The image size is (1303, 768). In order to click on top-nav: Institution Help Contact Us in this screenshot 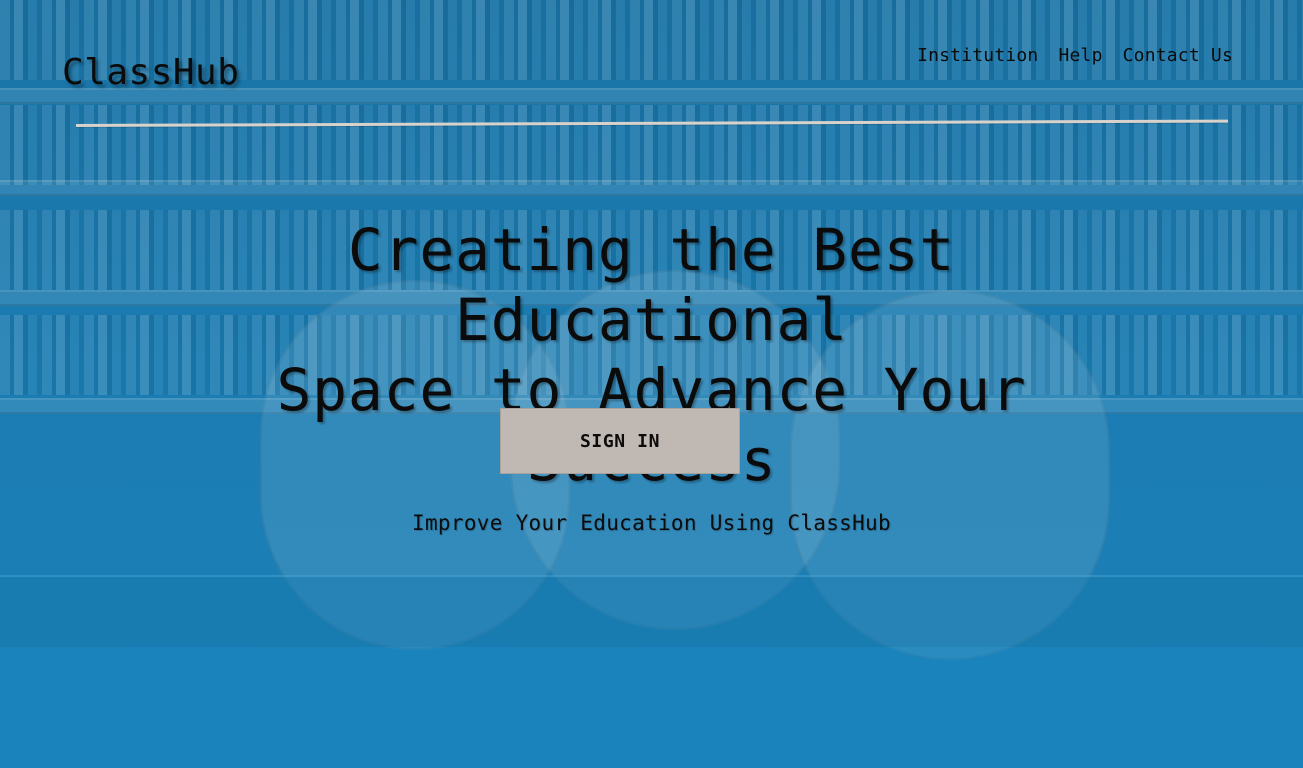, I will do `click(1075, 55)`.